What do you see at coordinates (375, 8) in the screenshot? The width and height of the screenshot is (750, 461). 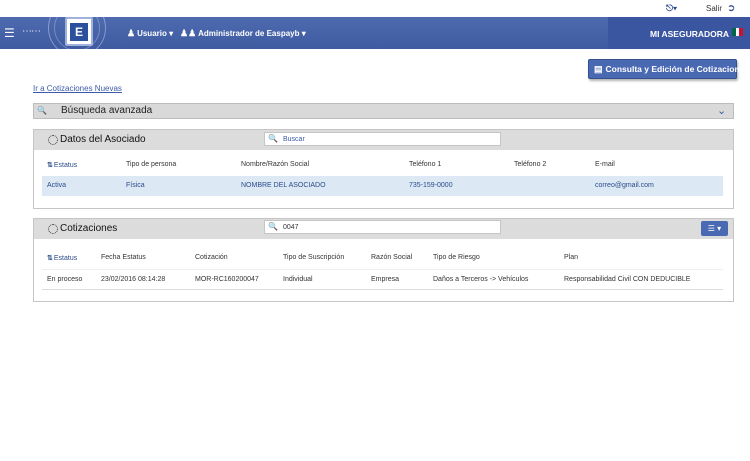 I see `top-strip: ⎋▾ Salir ➲` at bounding box center [375, 8].